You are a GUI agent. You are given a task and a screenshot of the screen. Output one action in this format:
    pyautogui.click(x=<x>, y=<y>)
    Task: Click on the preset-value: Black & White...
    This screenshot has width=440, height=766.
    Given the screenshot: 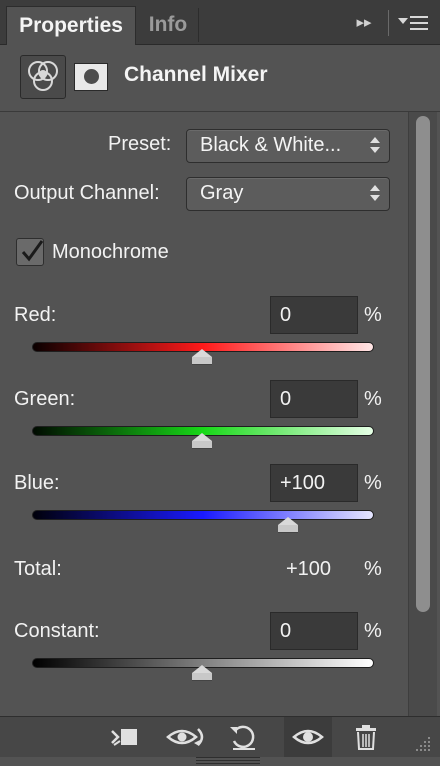 What is the action you would take?
    pyautogui.click(x=271, y=145)
    